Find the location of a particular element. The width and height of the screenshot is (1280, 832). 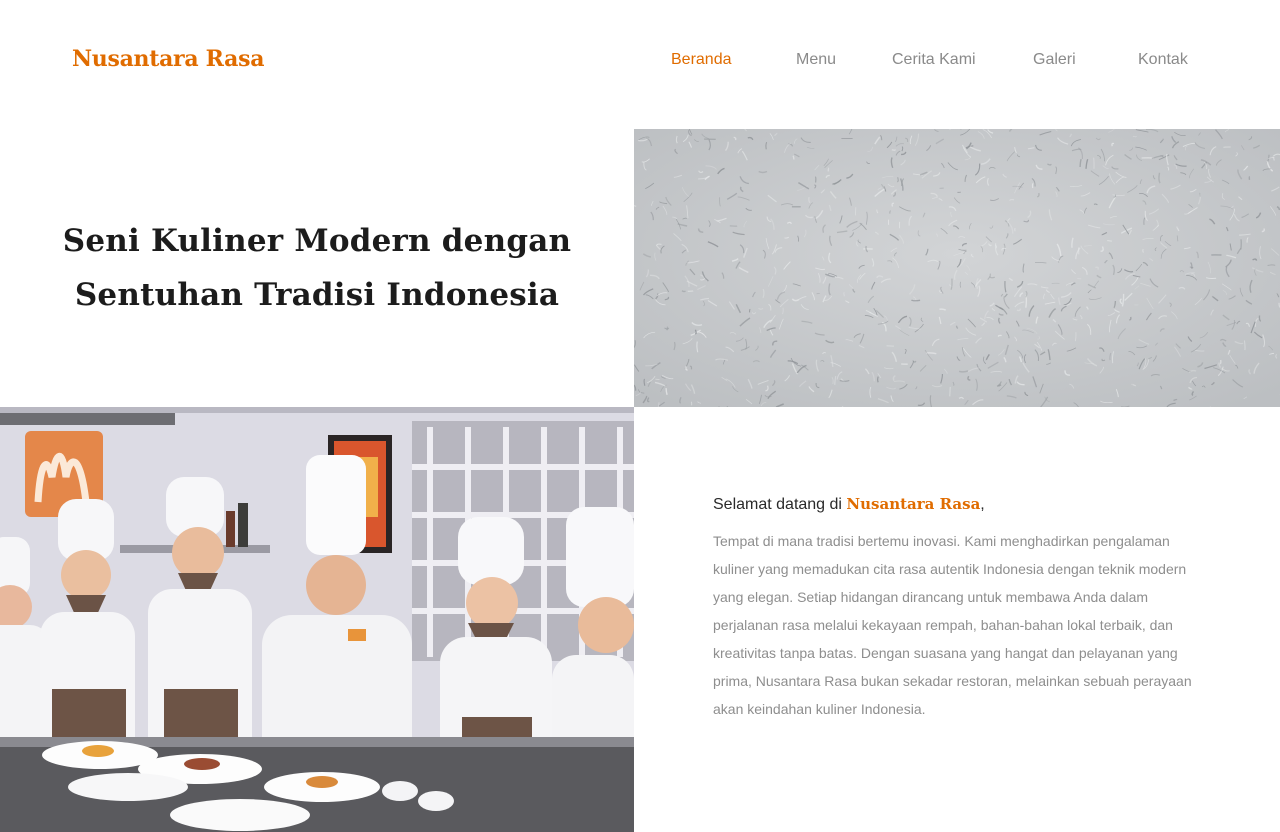

nav-link-kontak: Kontak is located at coordinates (1163, 60).